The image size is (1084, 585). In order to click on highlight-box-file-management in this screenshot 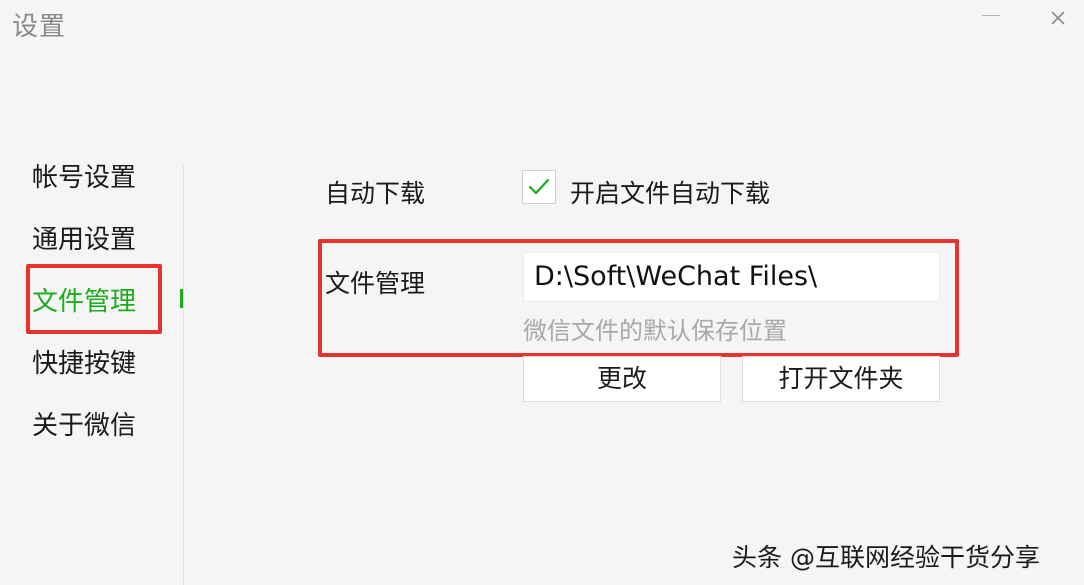, I will do `click(638, 298)`.